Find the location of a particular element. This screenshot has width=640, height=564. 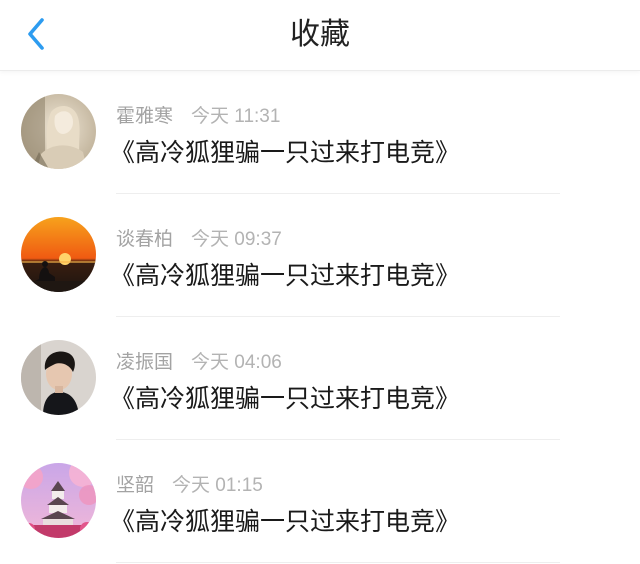

favorite-meta: 坚韶 今天 01:15 is located at coordinates (189, 483).